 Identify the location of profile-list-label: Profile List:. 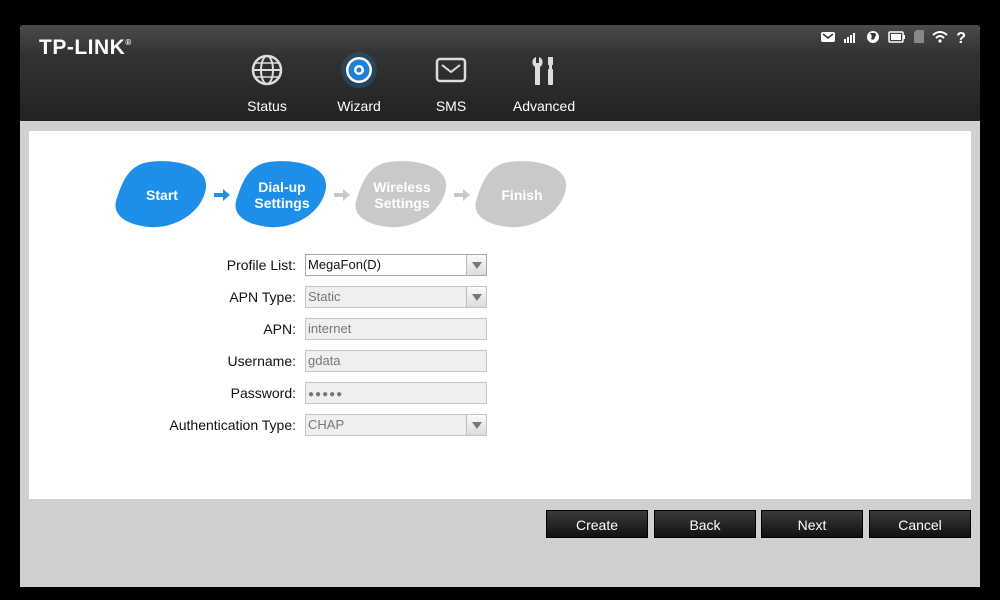
(261, 265).